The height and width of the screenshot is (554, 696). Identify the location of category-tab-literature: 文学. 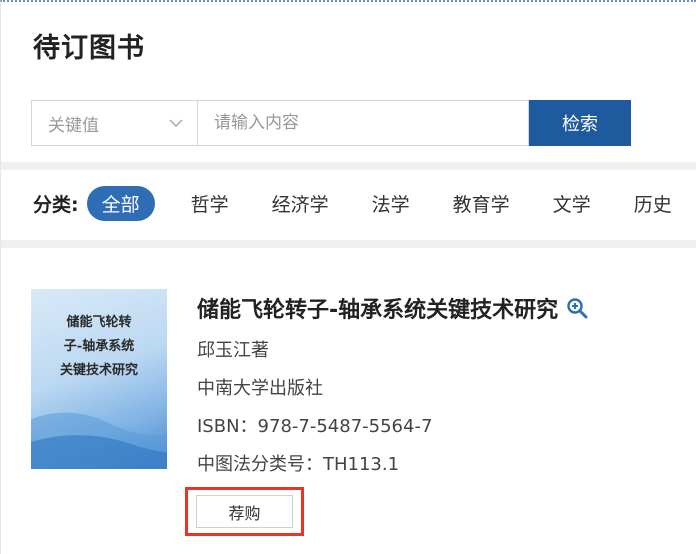
(572, 203).